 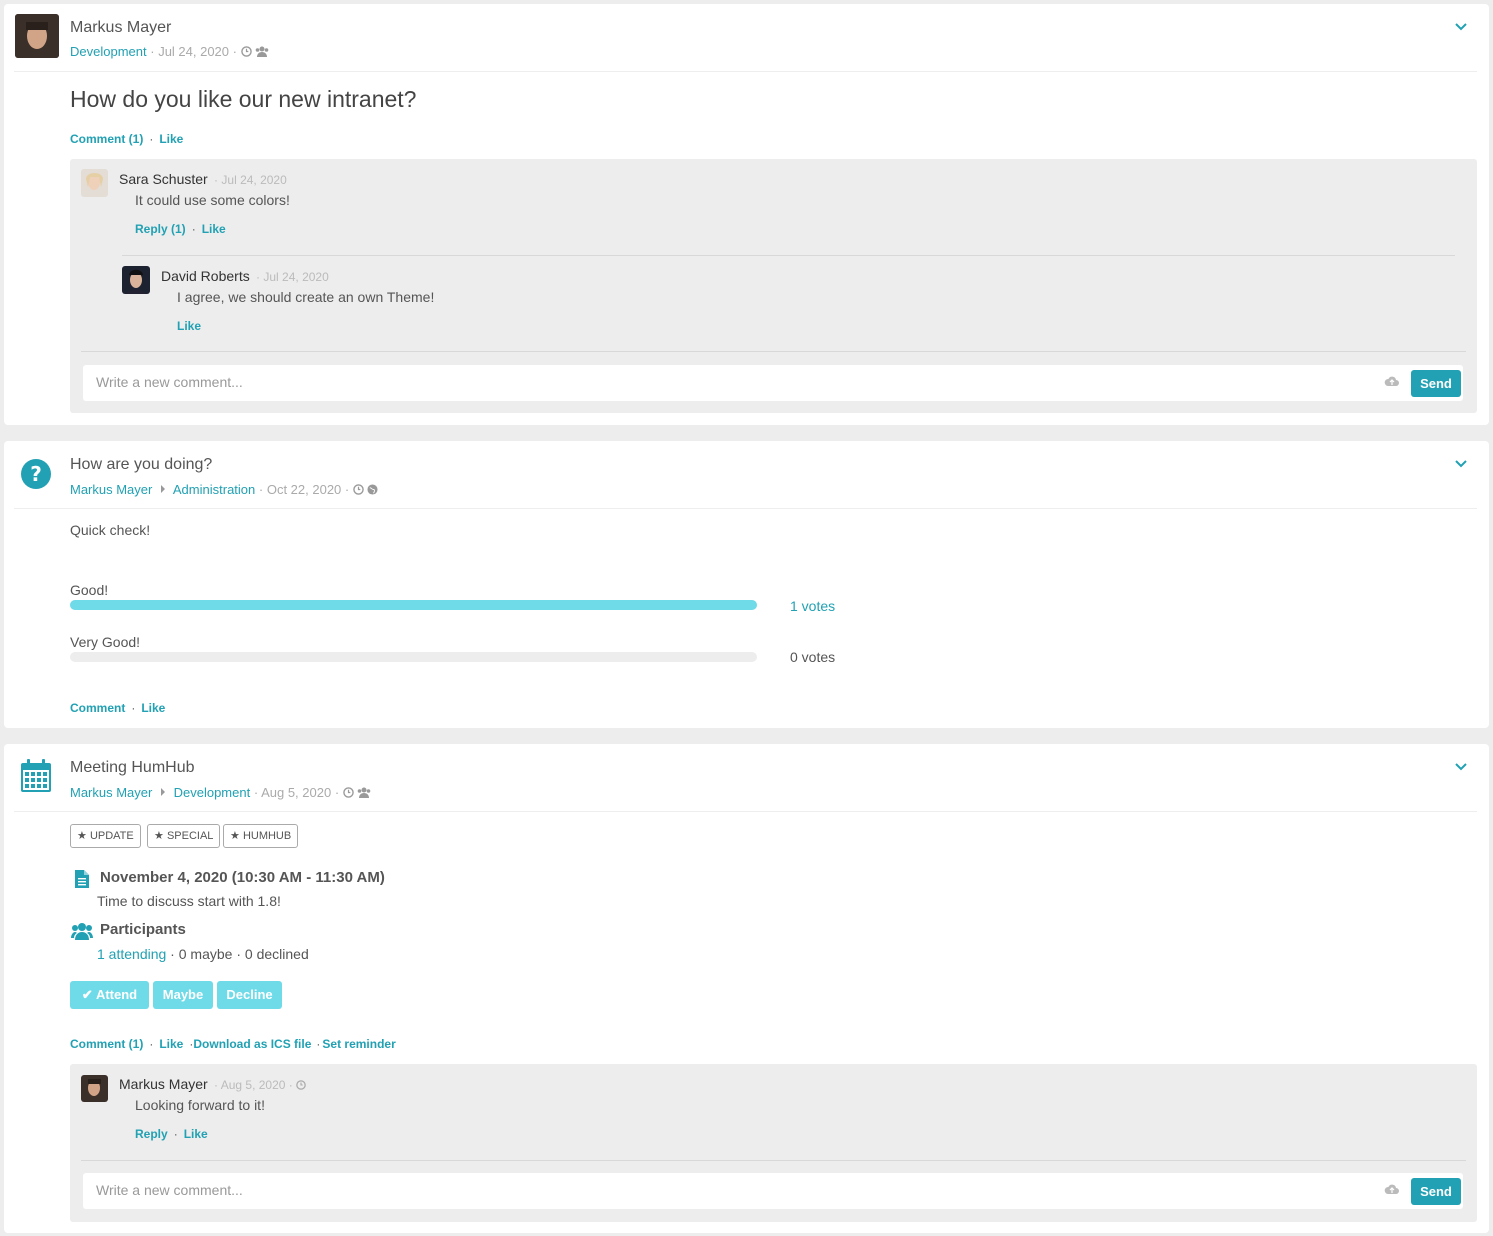 I want to click on tag-label: UPDATE, so click(x=111, y=836).